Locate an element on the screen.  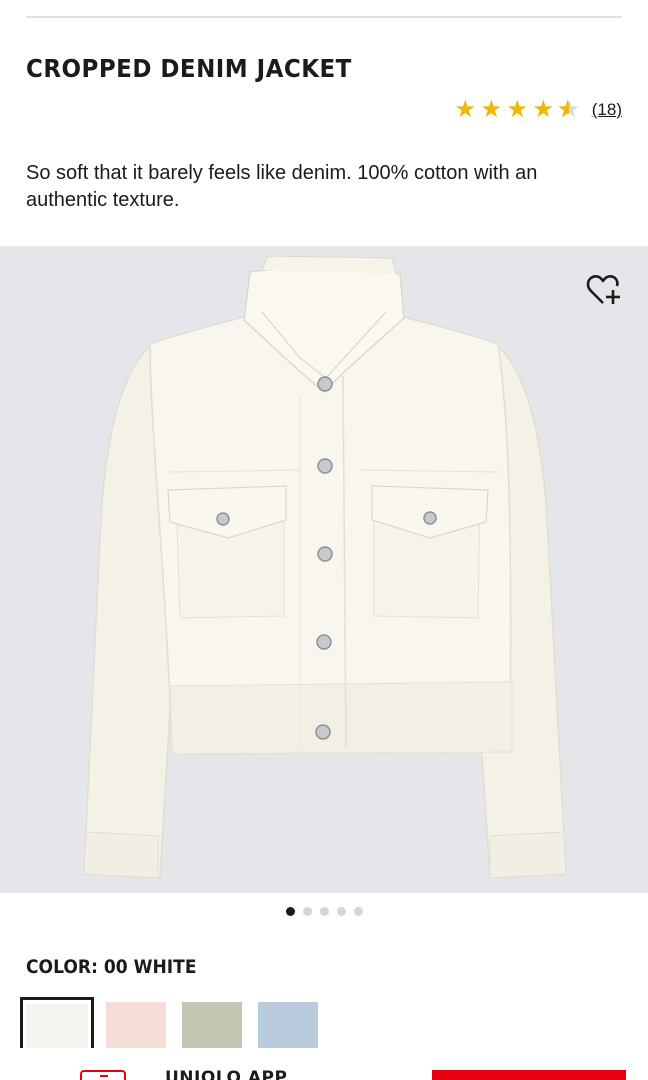
product-rating: ★ ★ ★ ★ ★ ★ ★ ★ ★ ★ (18) is located at coordinates (538, 110).